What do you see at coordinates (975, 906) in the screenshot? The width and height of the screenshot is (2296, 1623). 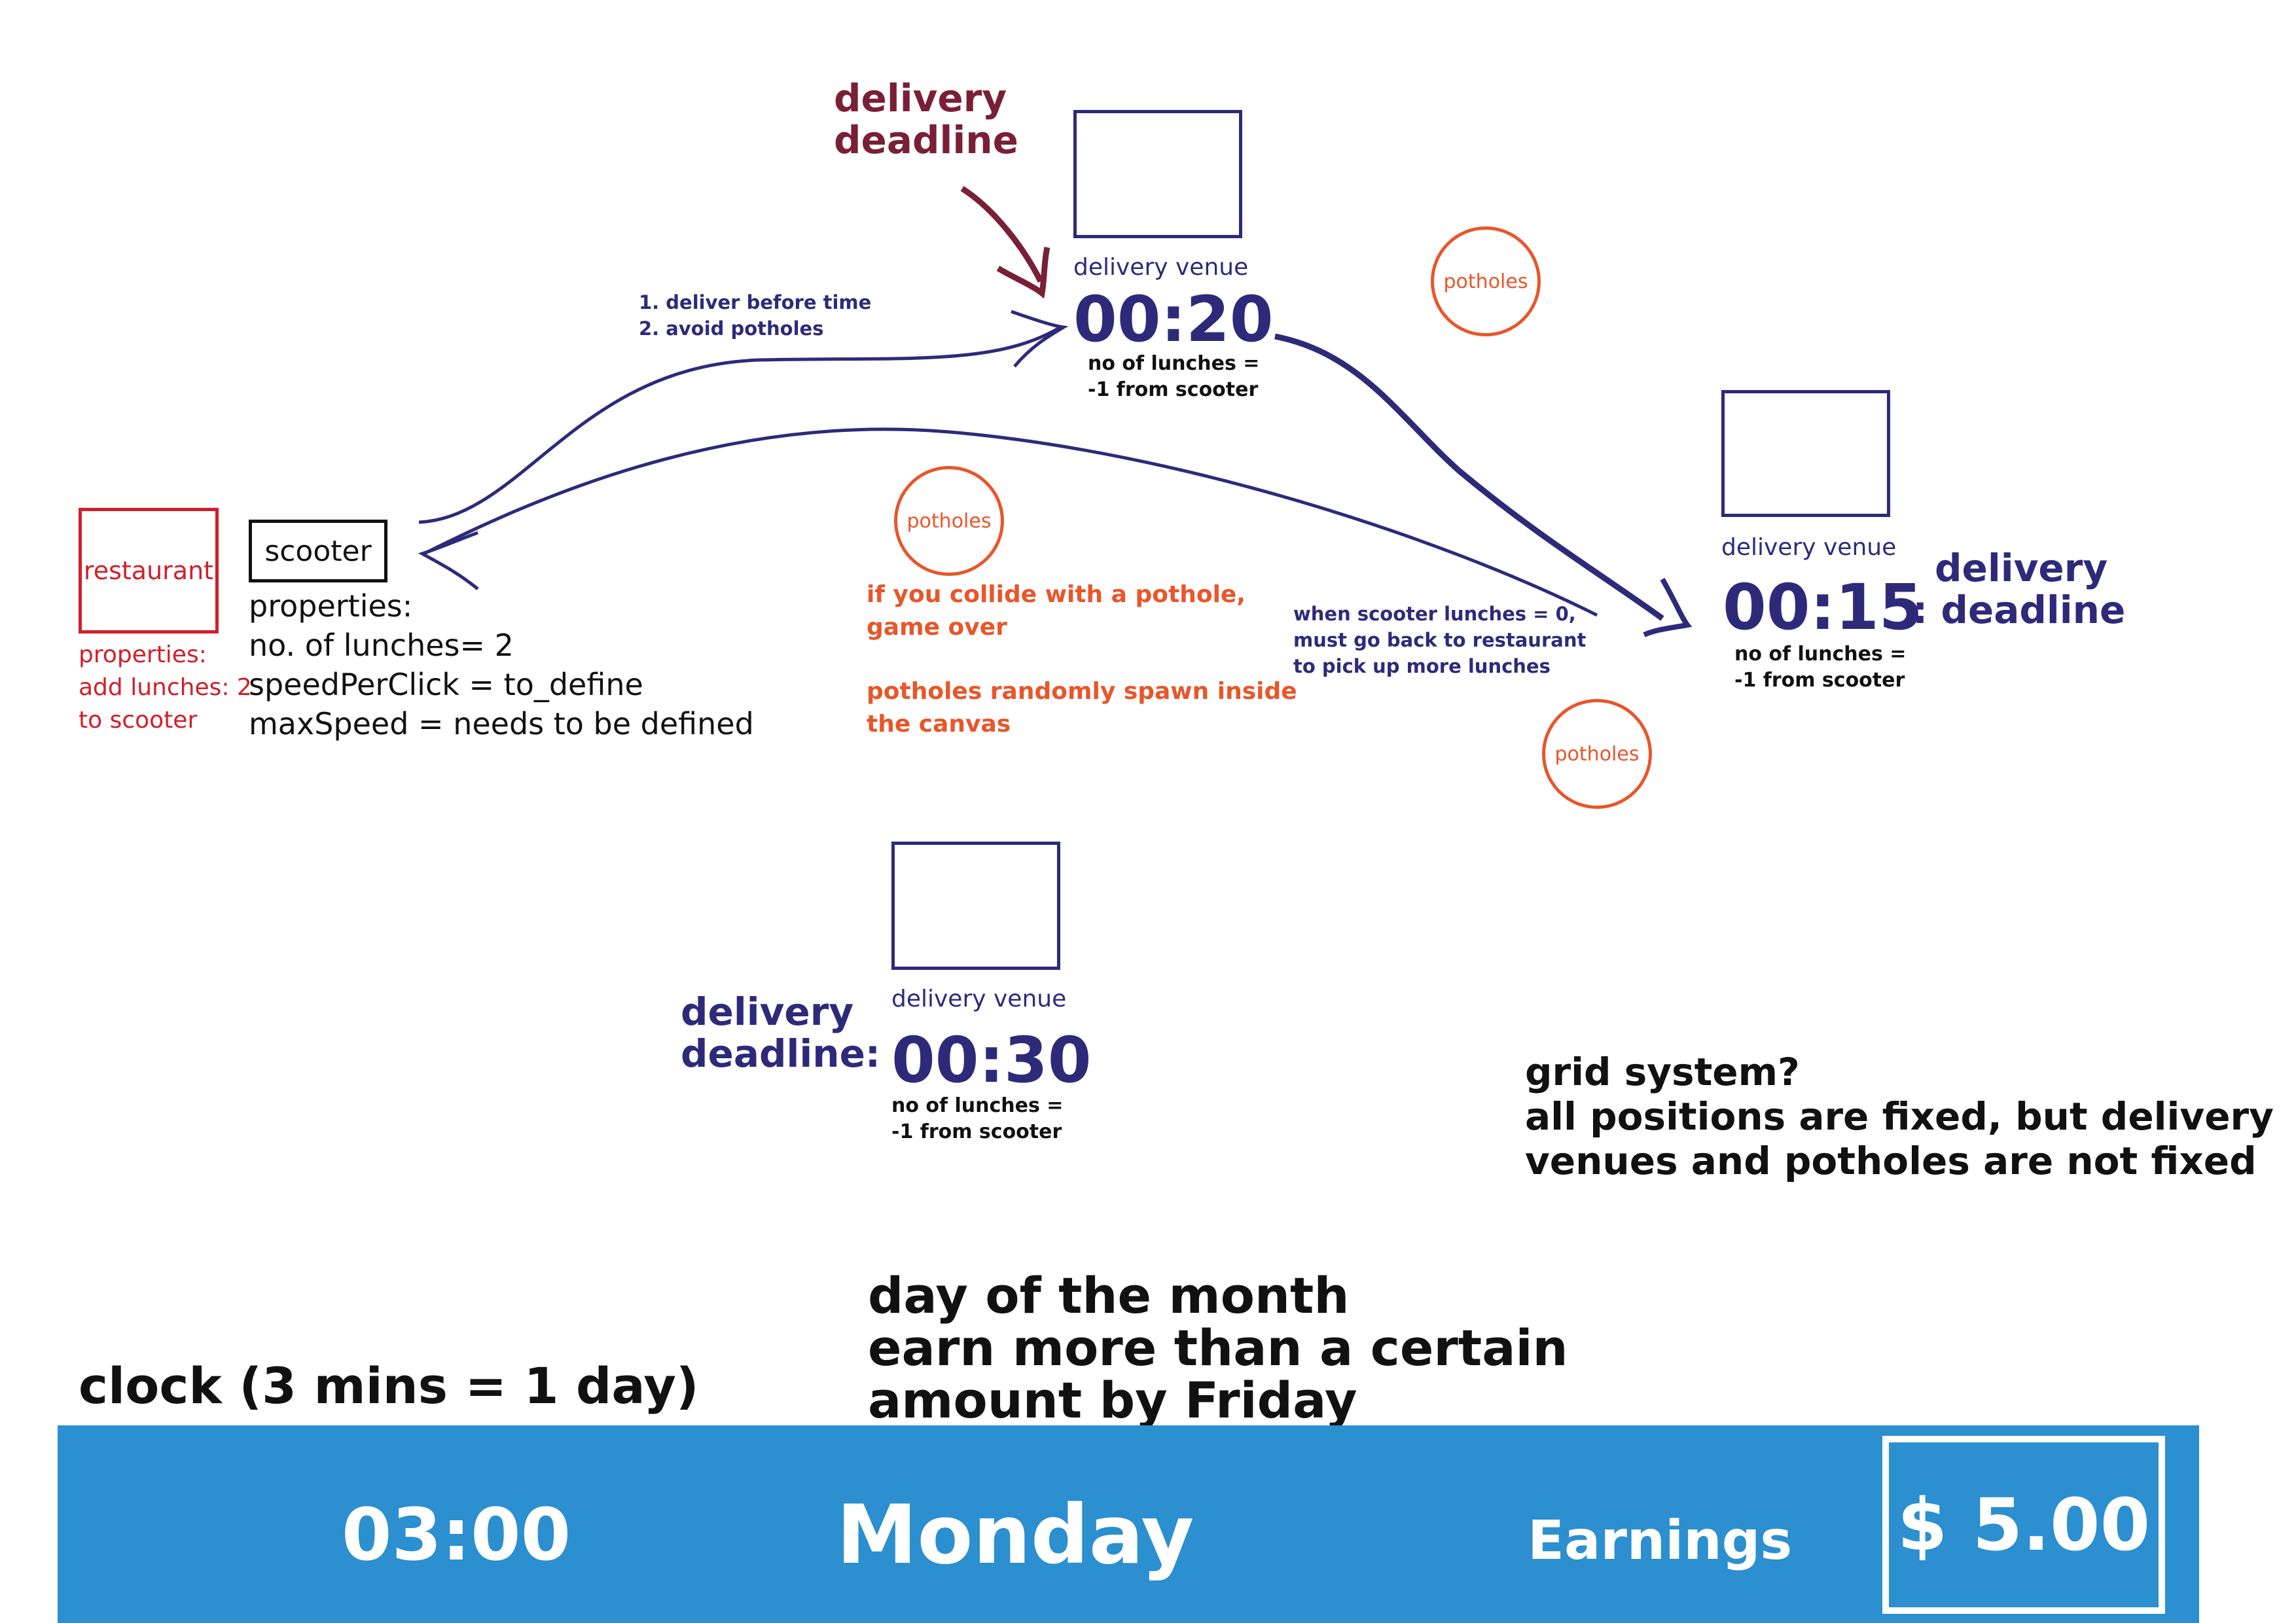 I see `delivery-venue-box-bottom` at bounding box center [975, 906].